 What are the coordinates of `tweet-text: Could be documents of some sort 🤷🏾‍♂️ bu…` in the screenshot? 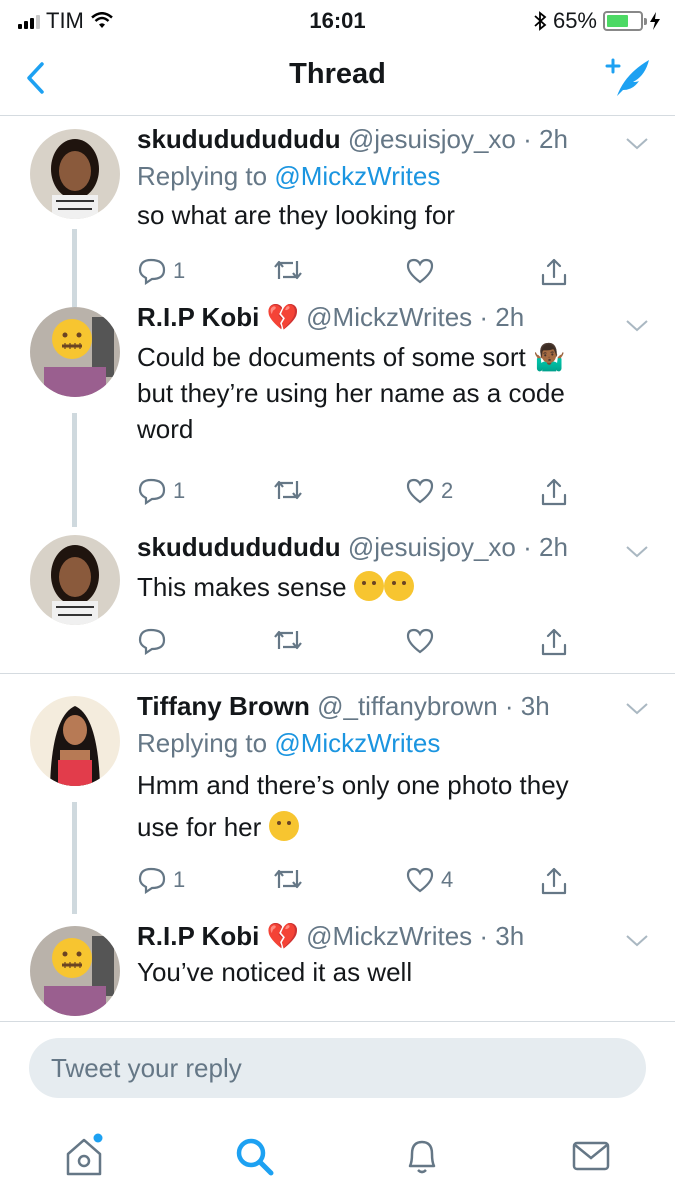 It's located at (376, 393).